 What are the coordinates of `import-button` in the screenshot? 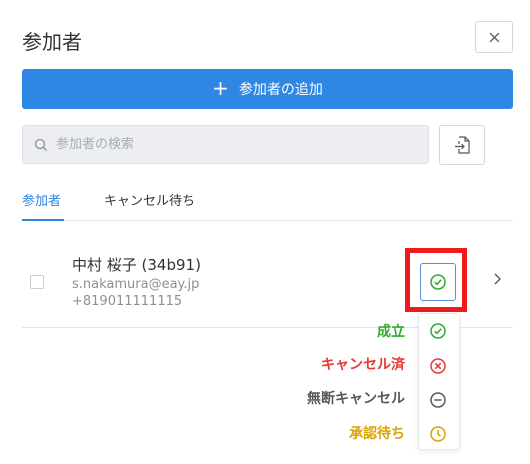 It's located at (462, 145).